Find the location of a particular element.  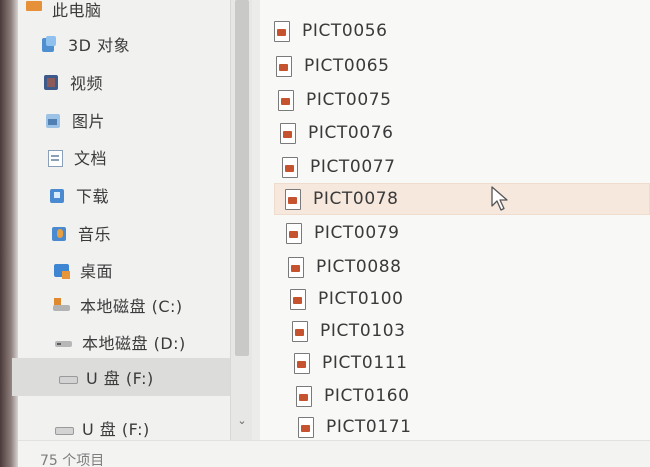

file-name: PICT0088 is located at coordinates (359, 267).